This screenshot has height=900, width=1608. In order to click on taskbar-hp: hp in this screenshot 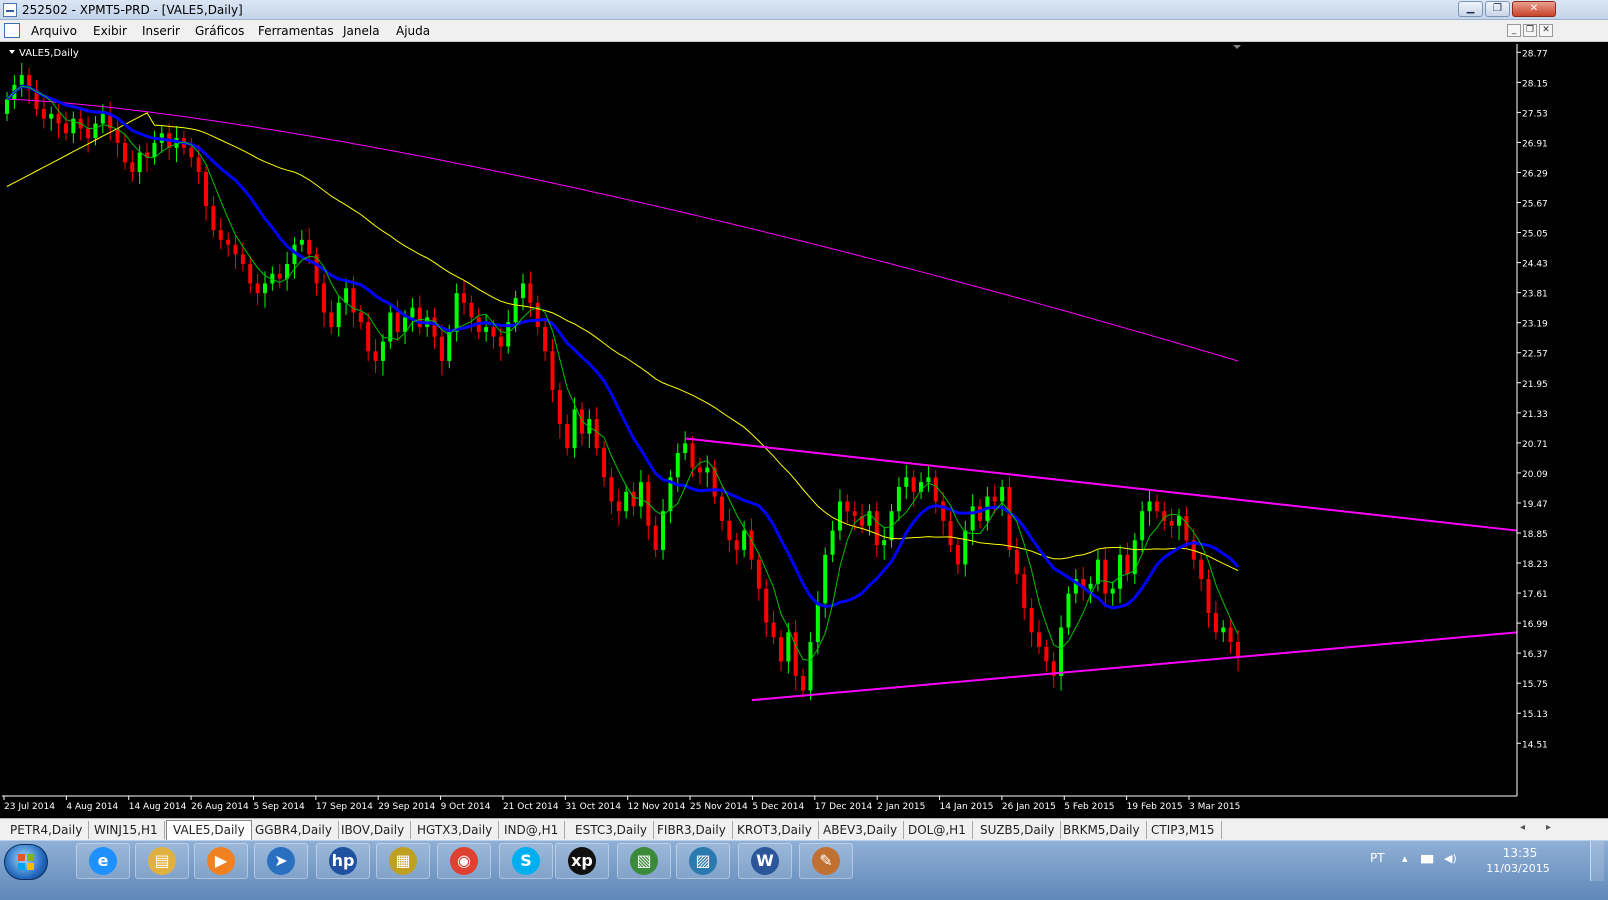, I will do `click(343, 861)`.